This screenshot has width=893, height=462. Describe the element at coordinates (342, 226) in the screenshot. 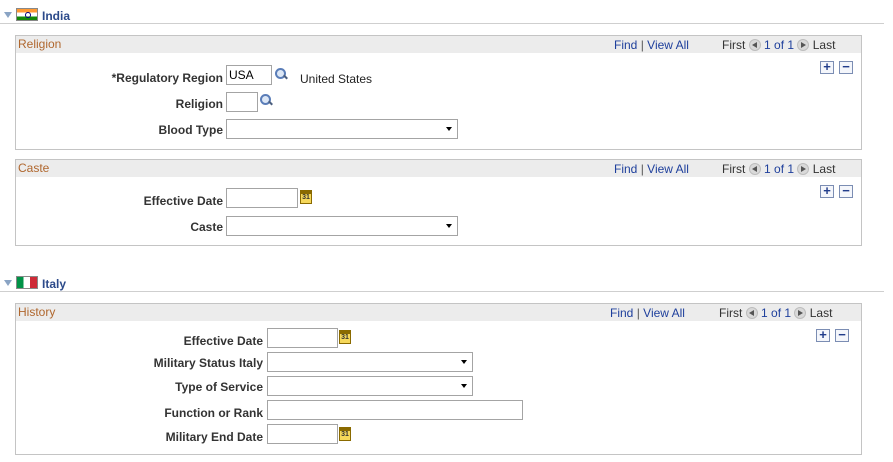

I see `caste-select` at that location.